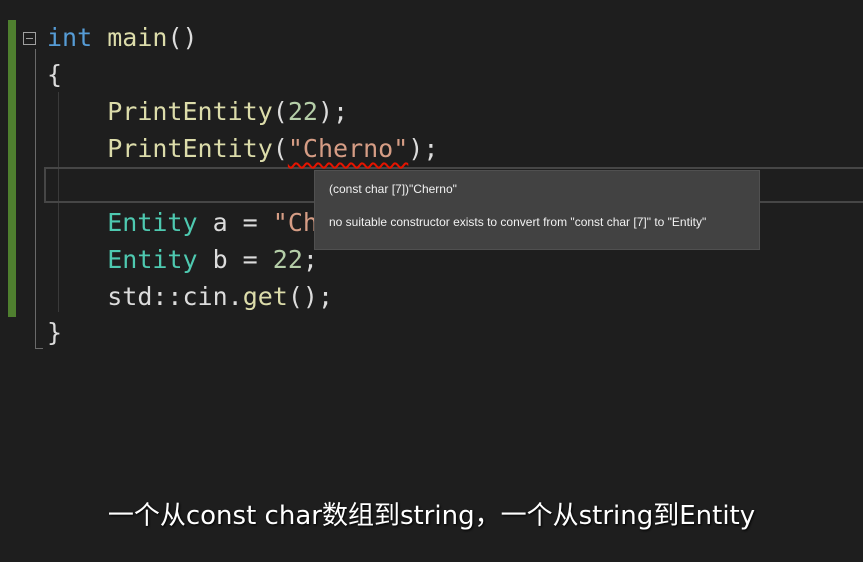  What do you see at coordinates (235, 259) in the screenshot?
I see `variable-decl: b =` at bounding box center [235, 259].